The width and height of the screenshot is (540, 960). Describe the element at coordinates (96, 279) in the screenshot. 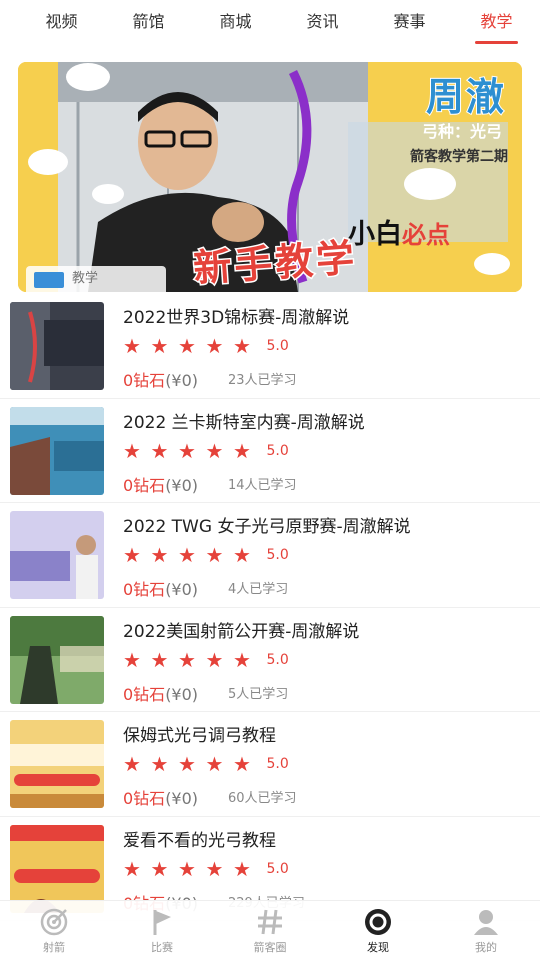

I see `banner-brand-tag: 教学` at that location.